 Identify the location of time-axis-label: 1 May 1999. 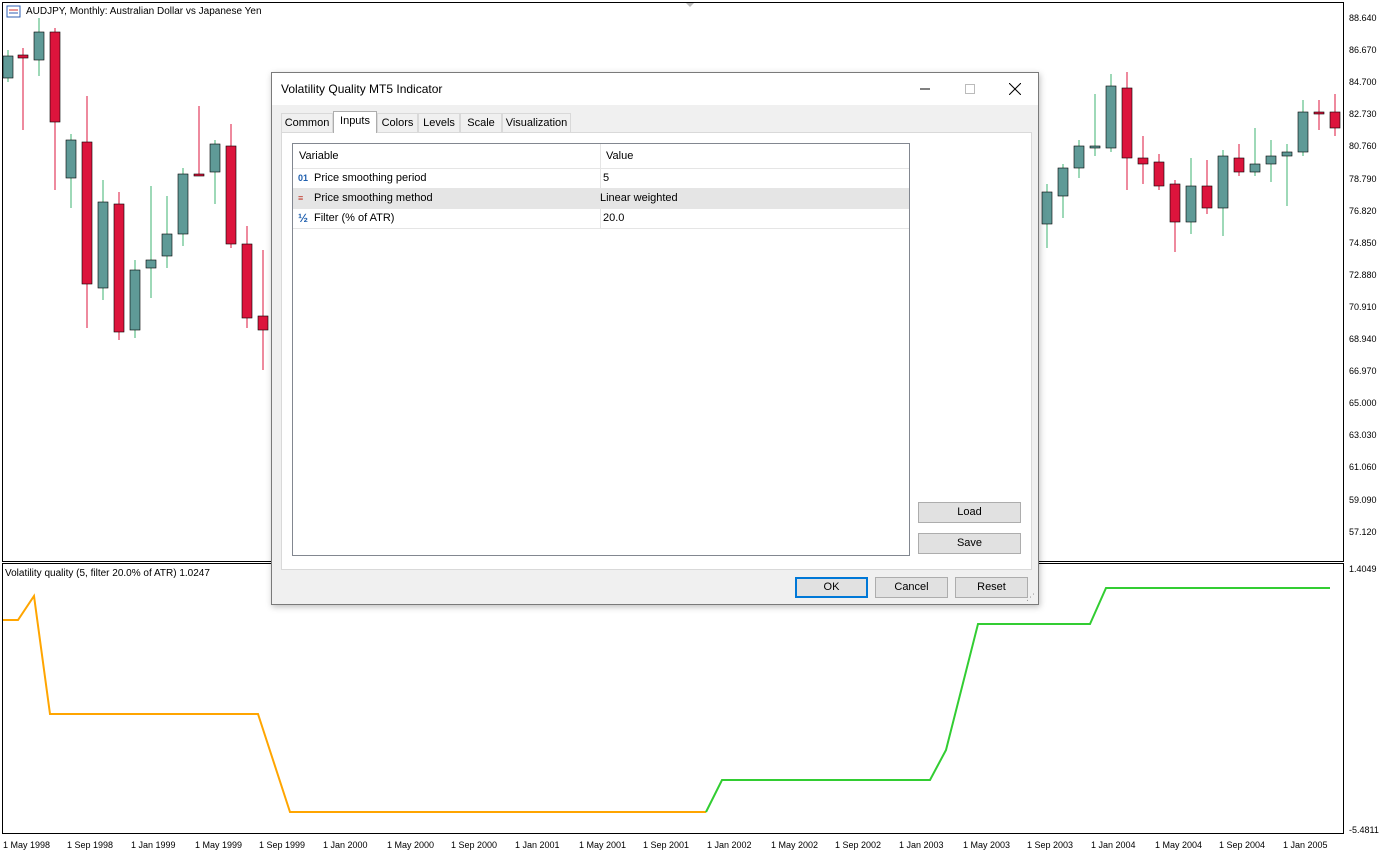
(219, 845).